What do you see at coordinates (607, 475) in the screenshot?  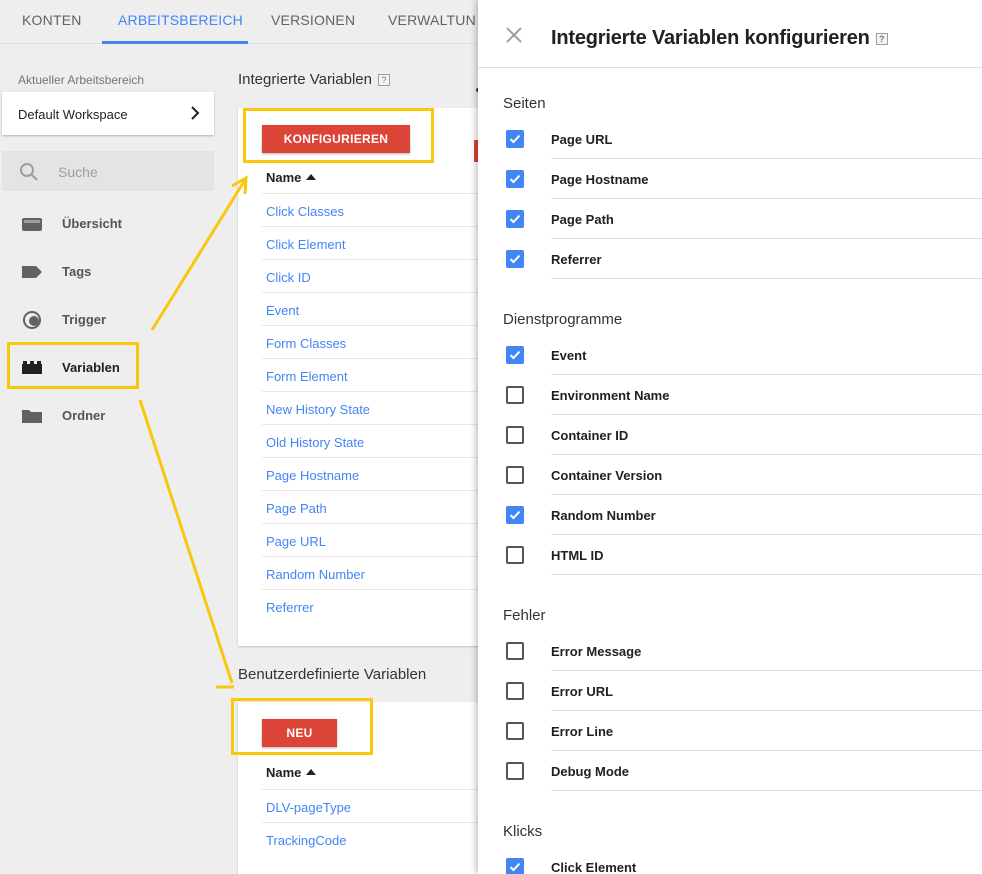 I see `option-label: Container Version` at bounding box center [607, 475].